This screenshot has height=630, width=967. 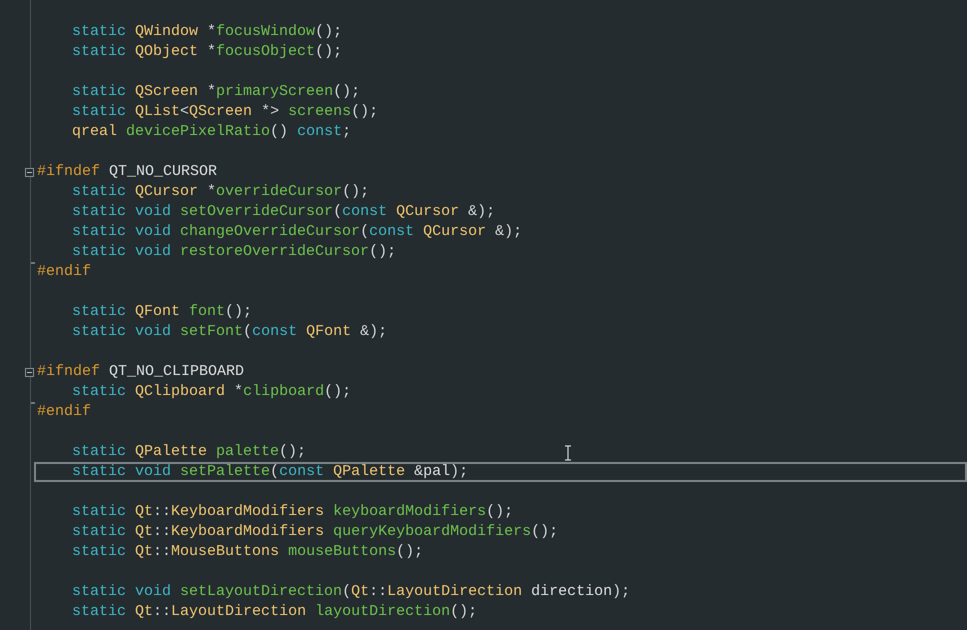 I want to click on code-line: static Qt::KeyboardModifiers queryKeyboardModifiers();, so click(x=315, y=532).